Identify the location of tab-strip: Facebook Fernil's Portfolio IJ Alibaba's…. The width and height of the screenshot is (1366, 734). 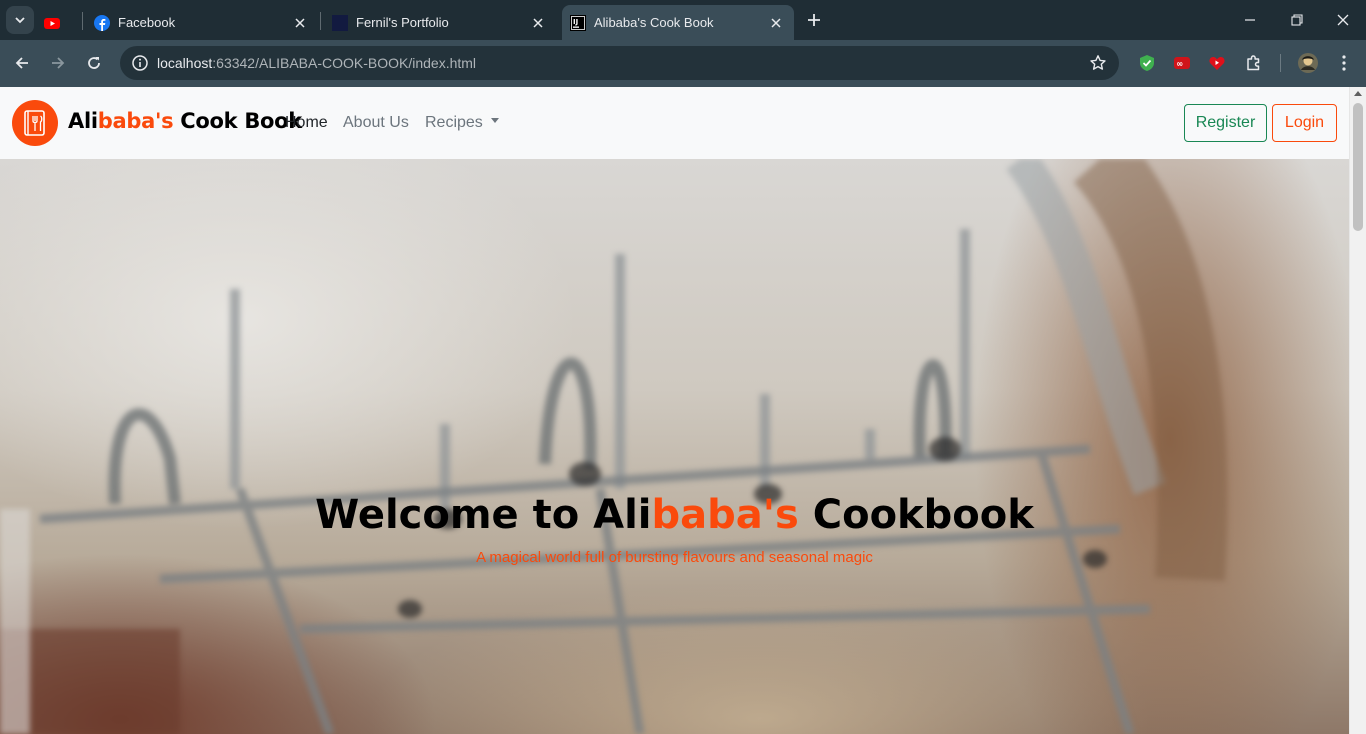
(683, 20).